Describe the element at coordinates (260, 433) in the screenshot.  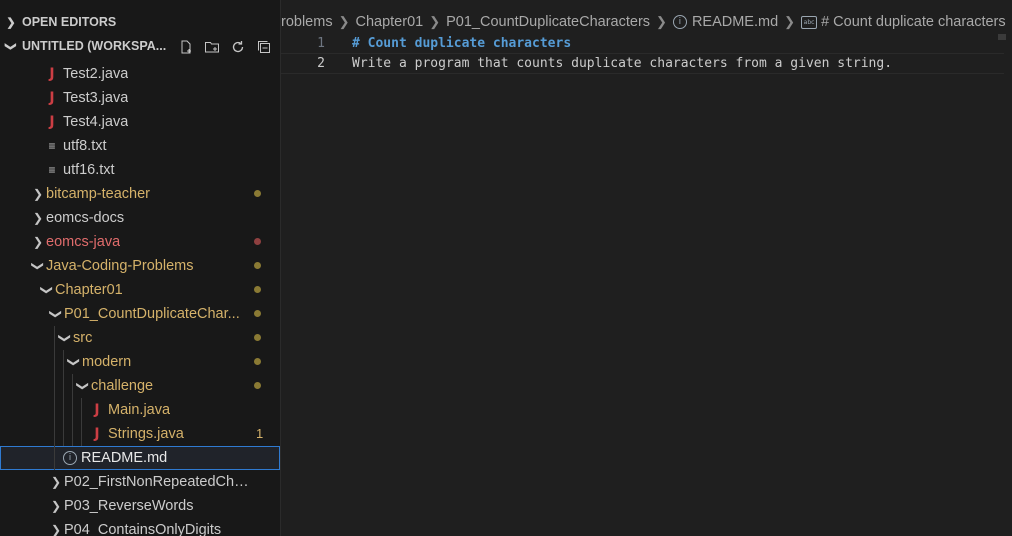
I see `problem-count-badge: 1` at that location.